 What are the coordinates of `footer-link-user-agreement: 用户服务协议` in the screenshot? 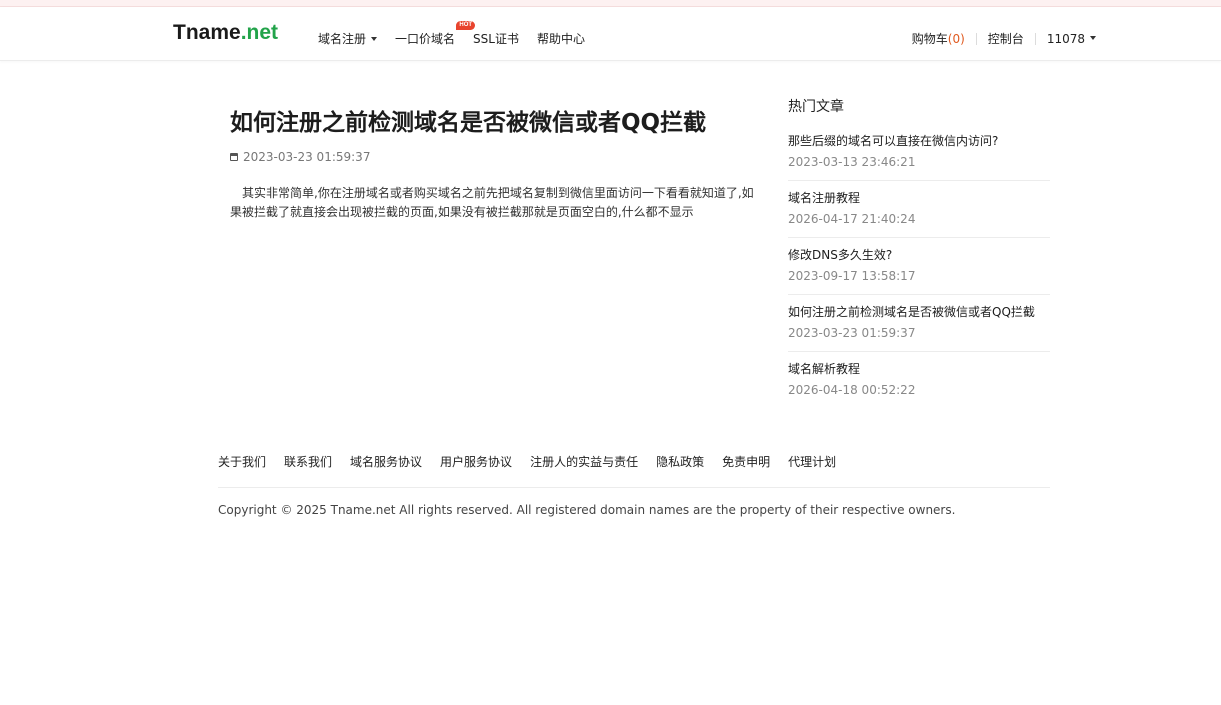 It's located at (476, 461).